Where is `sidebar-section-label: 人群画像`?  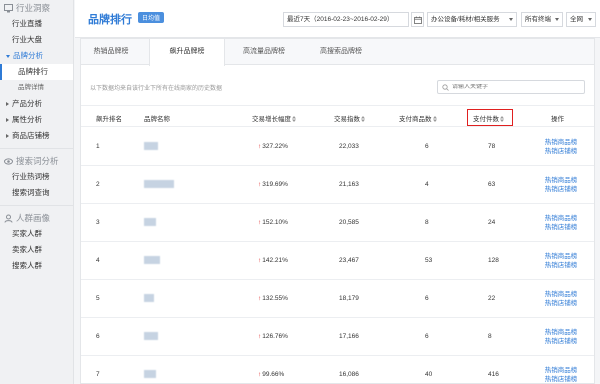
sidebar-section-label: 人群画像 is located at coordinates (33, 218).